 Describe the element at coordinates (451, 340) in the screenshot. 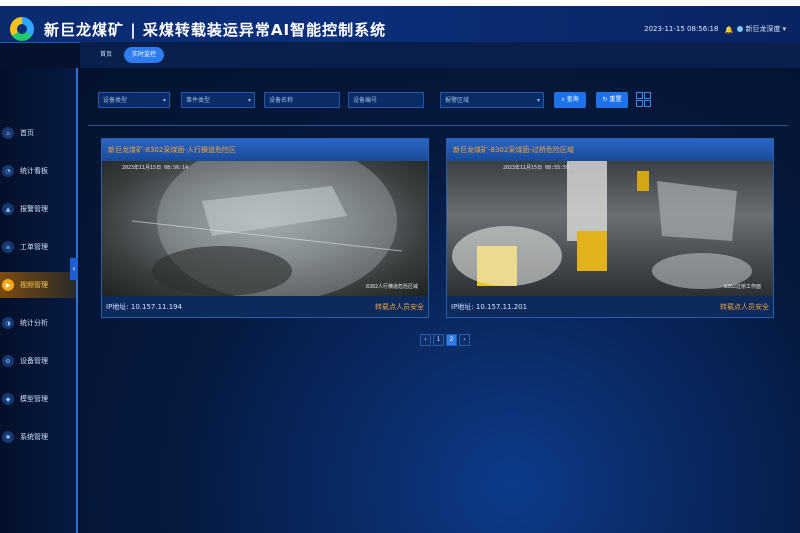

I see `page-button-2: 2` at that location.